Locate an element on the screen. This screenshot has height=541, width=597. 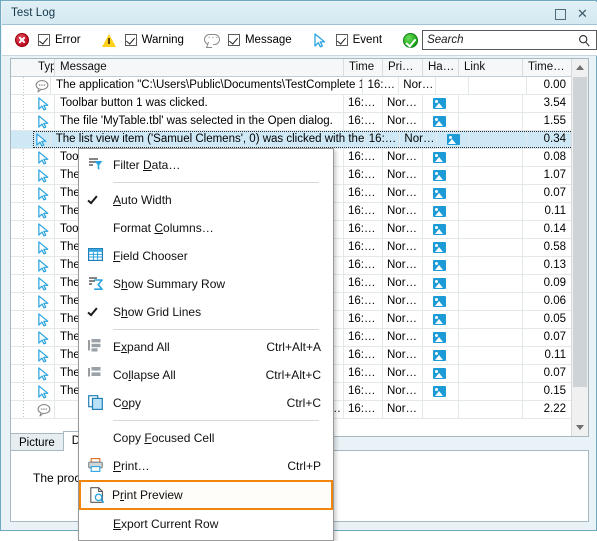
menu-item-shortcut: Ctrl+P is located at coordinates (304, 466).